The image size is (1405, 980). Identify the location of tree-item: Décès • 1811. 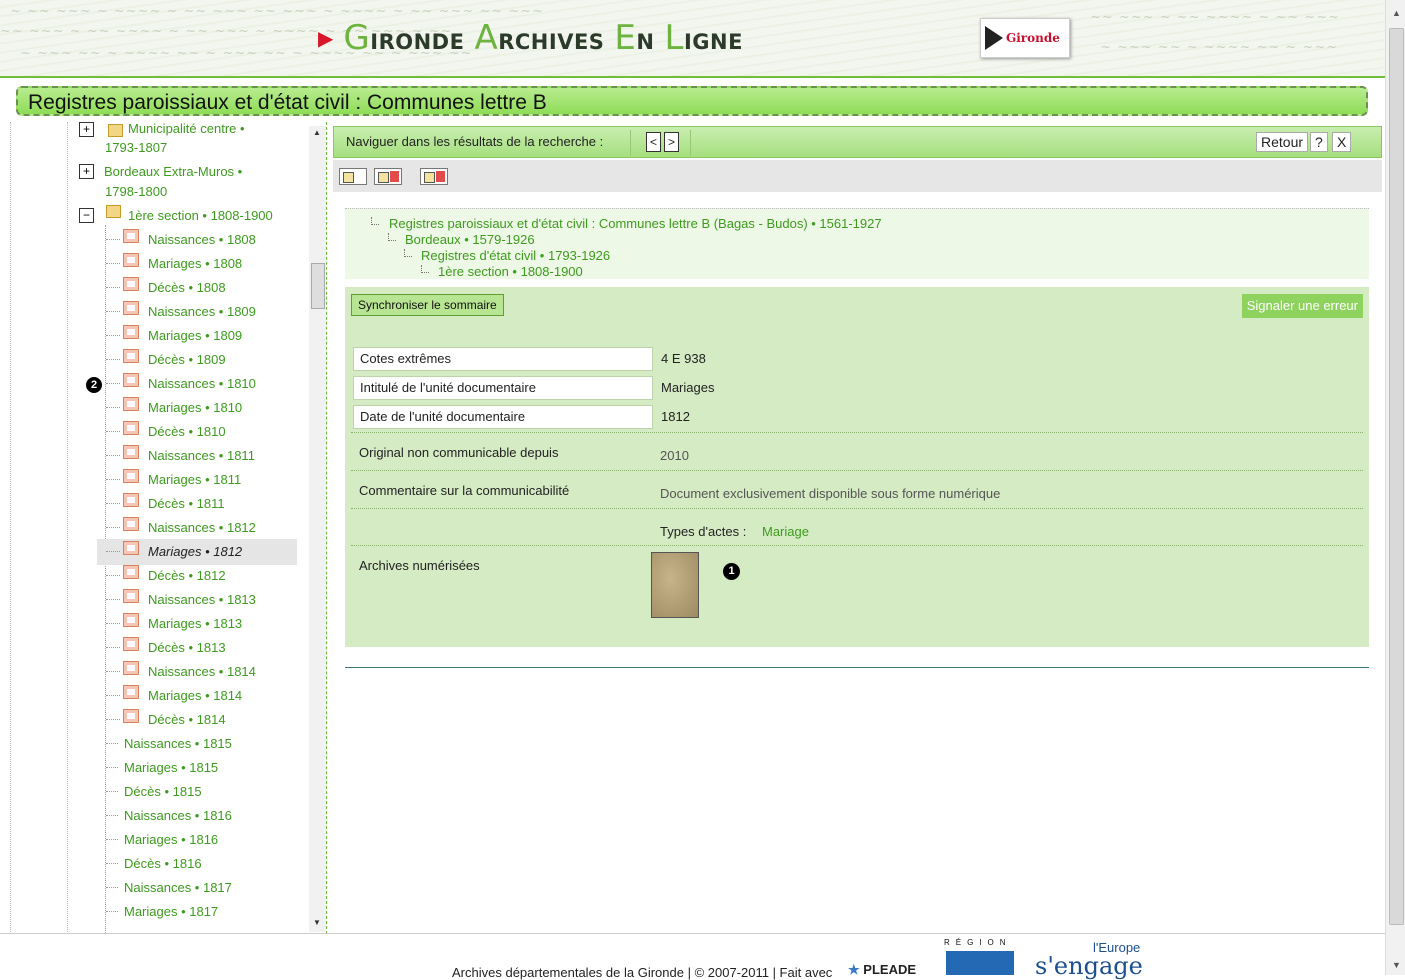
(186, 503).